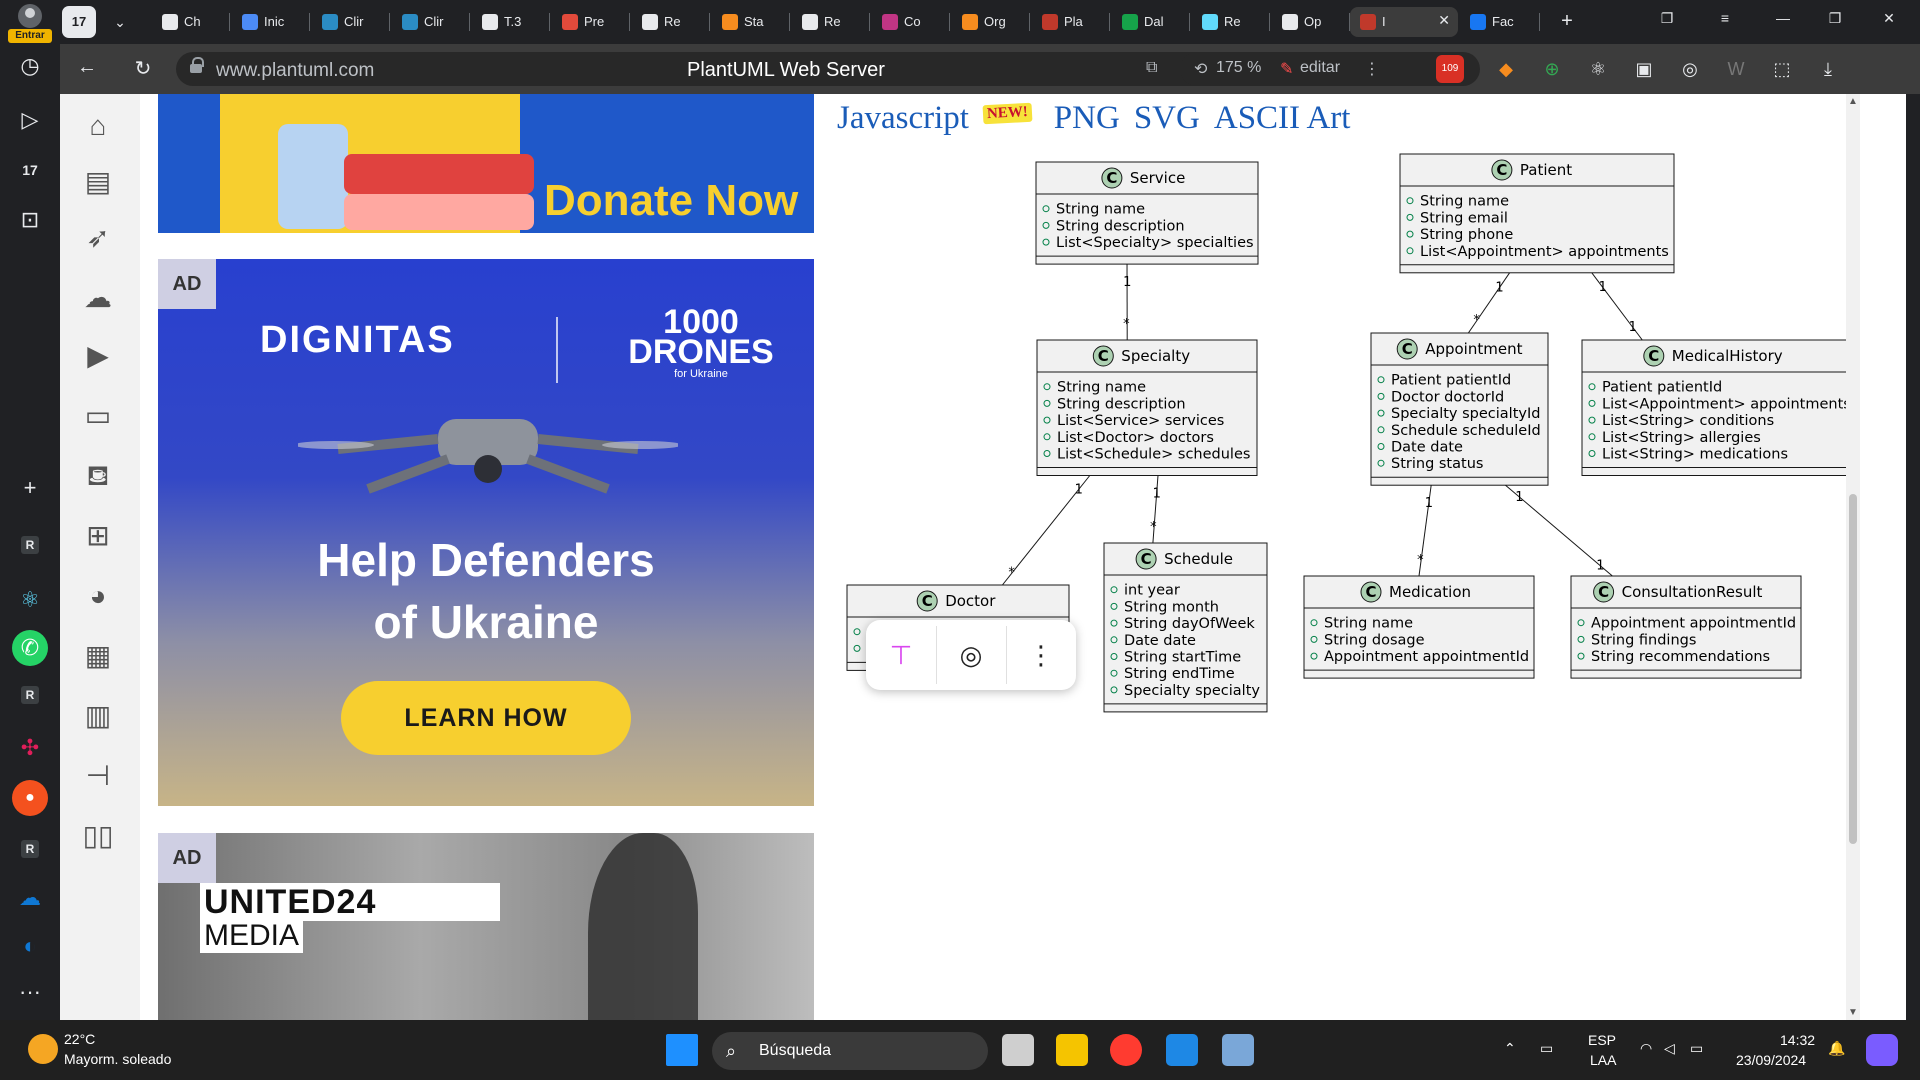 Image resolution: width=1920 pixels, height=1080 pixels. Describe the element at coordinates (30, 748) in the screenshot. I see `slack-icon: ✣` at that location.